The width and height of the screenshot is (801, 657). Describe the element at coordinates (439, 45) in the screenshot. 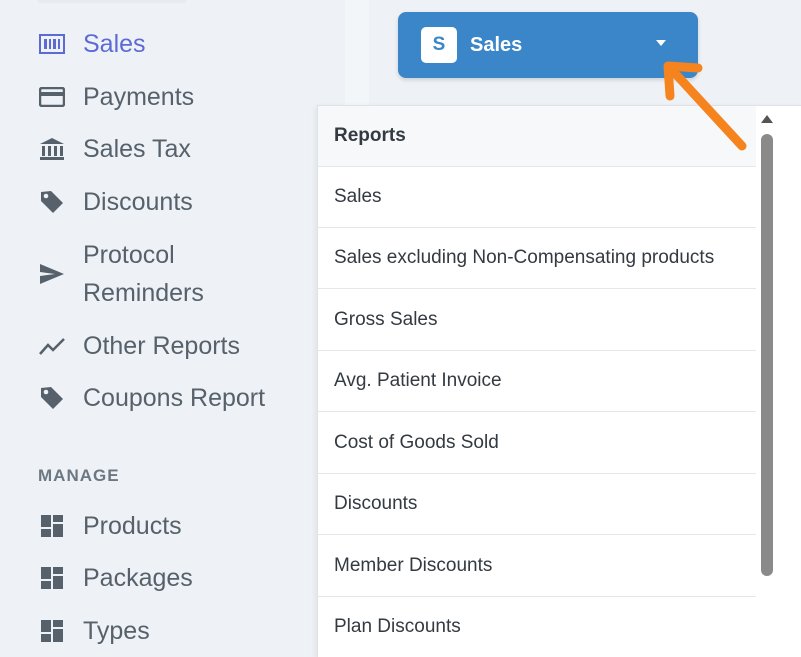

I see `sales-badge: S` at that location.